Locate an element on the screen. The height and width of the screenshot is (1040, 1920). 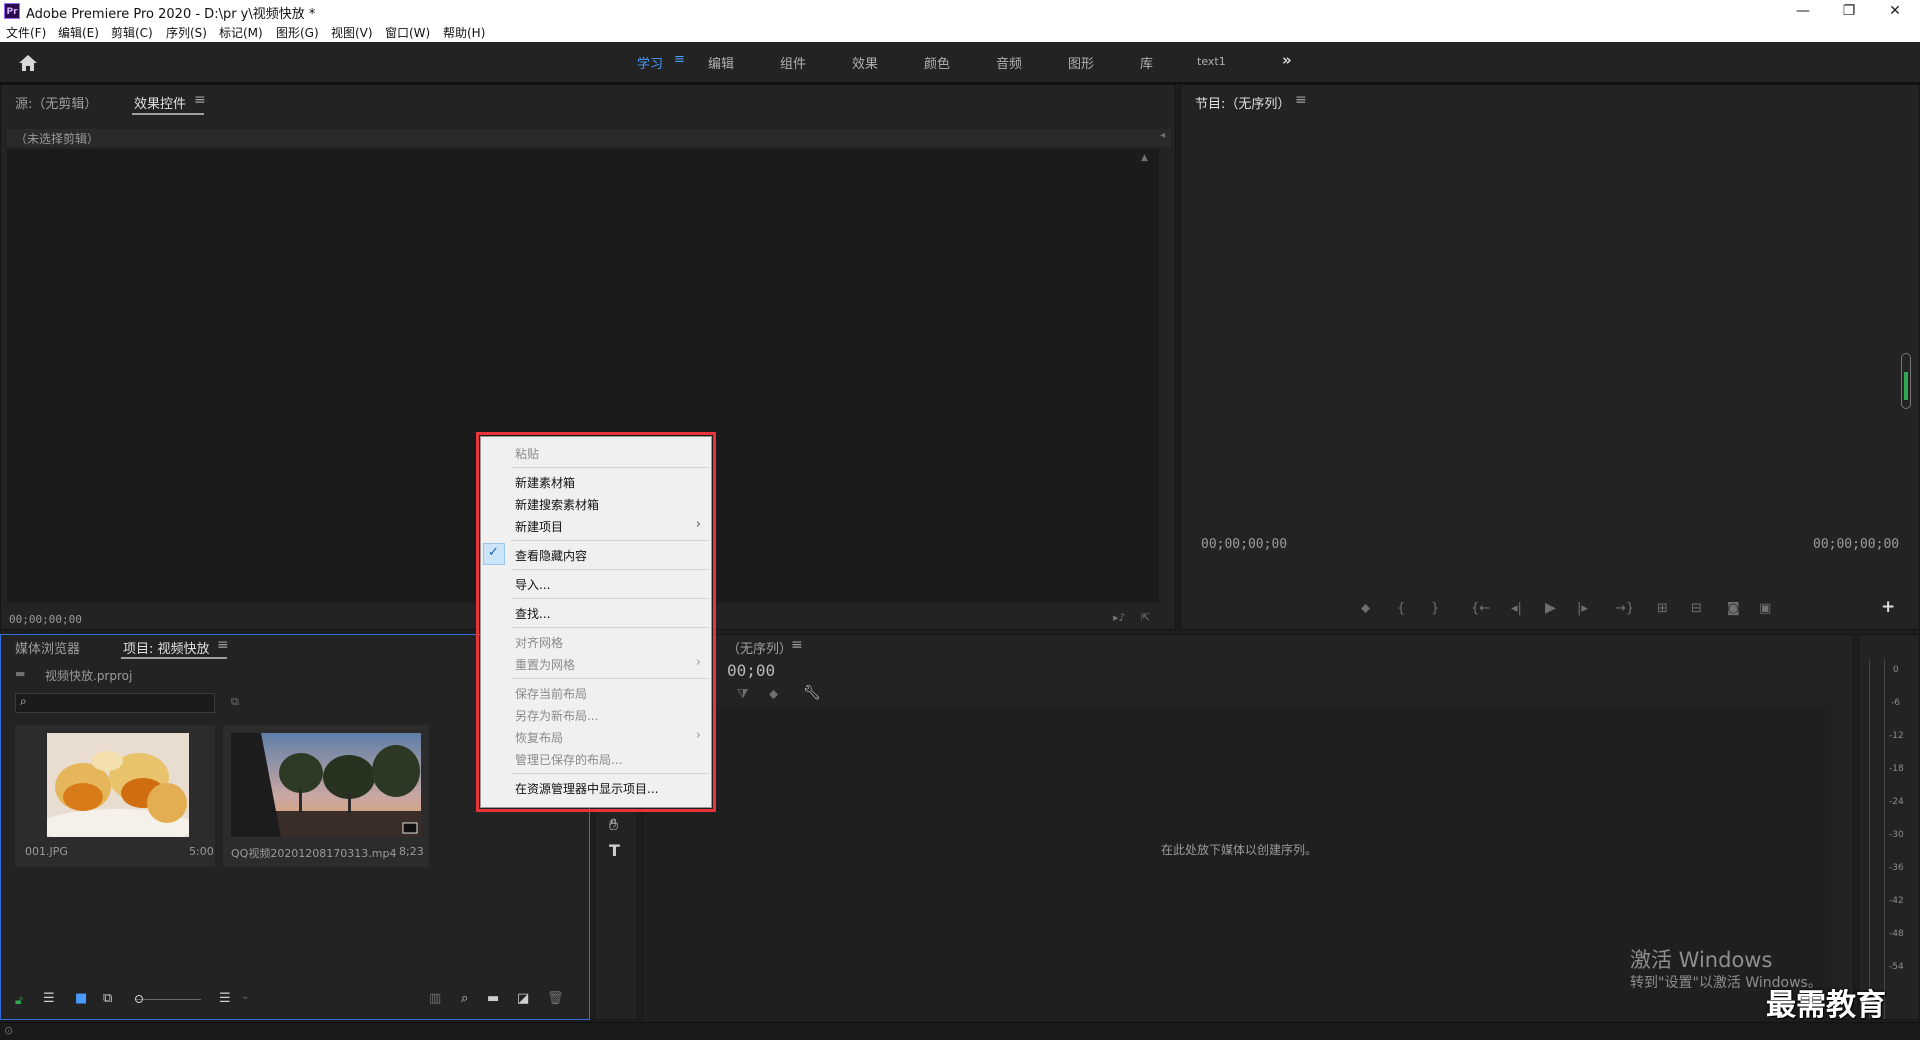
activation-watermark-title: 激活 Windows is located at coordinates (1701, 960).